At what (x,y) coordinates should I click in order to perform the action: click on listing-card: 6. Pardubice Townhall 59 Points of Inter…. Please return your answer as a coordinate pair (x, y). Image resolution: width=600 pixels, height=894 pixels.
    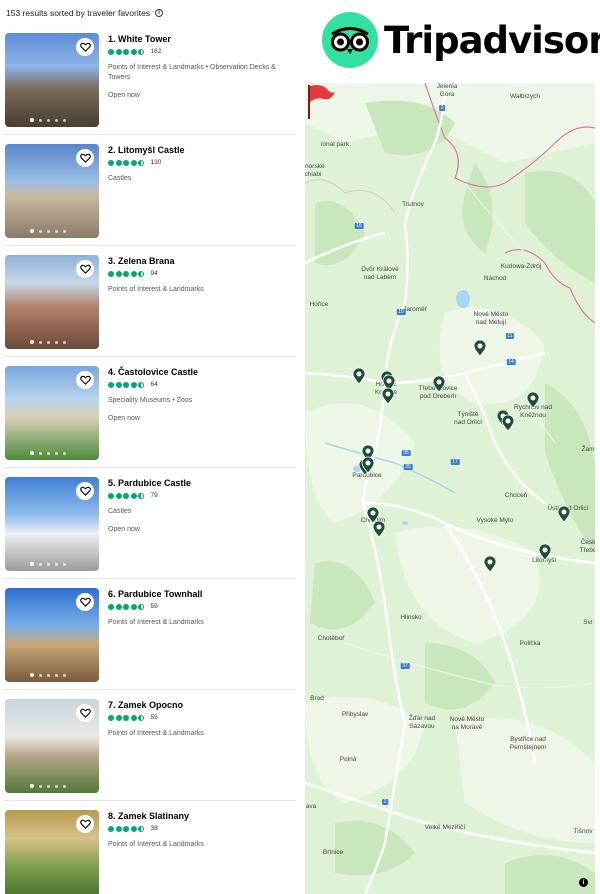
    Looking at the image, I should click on (150, 634).